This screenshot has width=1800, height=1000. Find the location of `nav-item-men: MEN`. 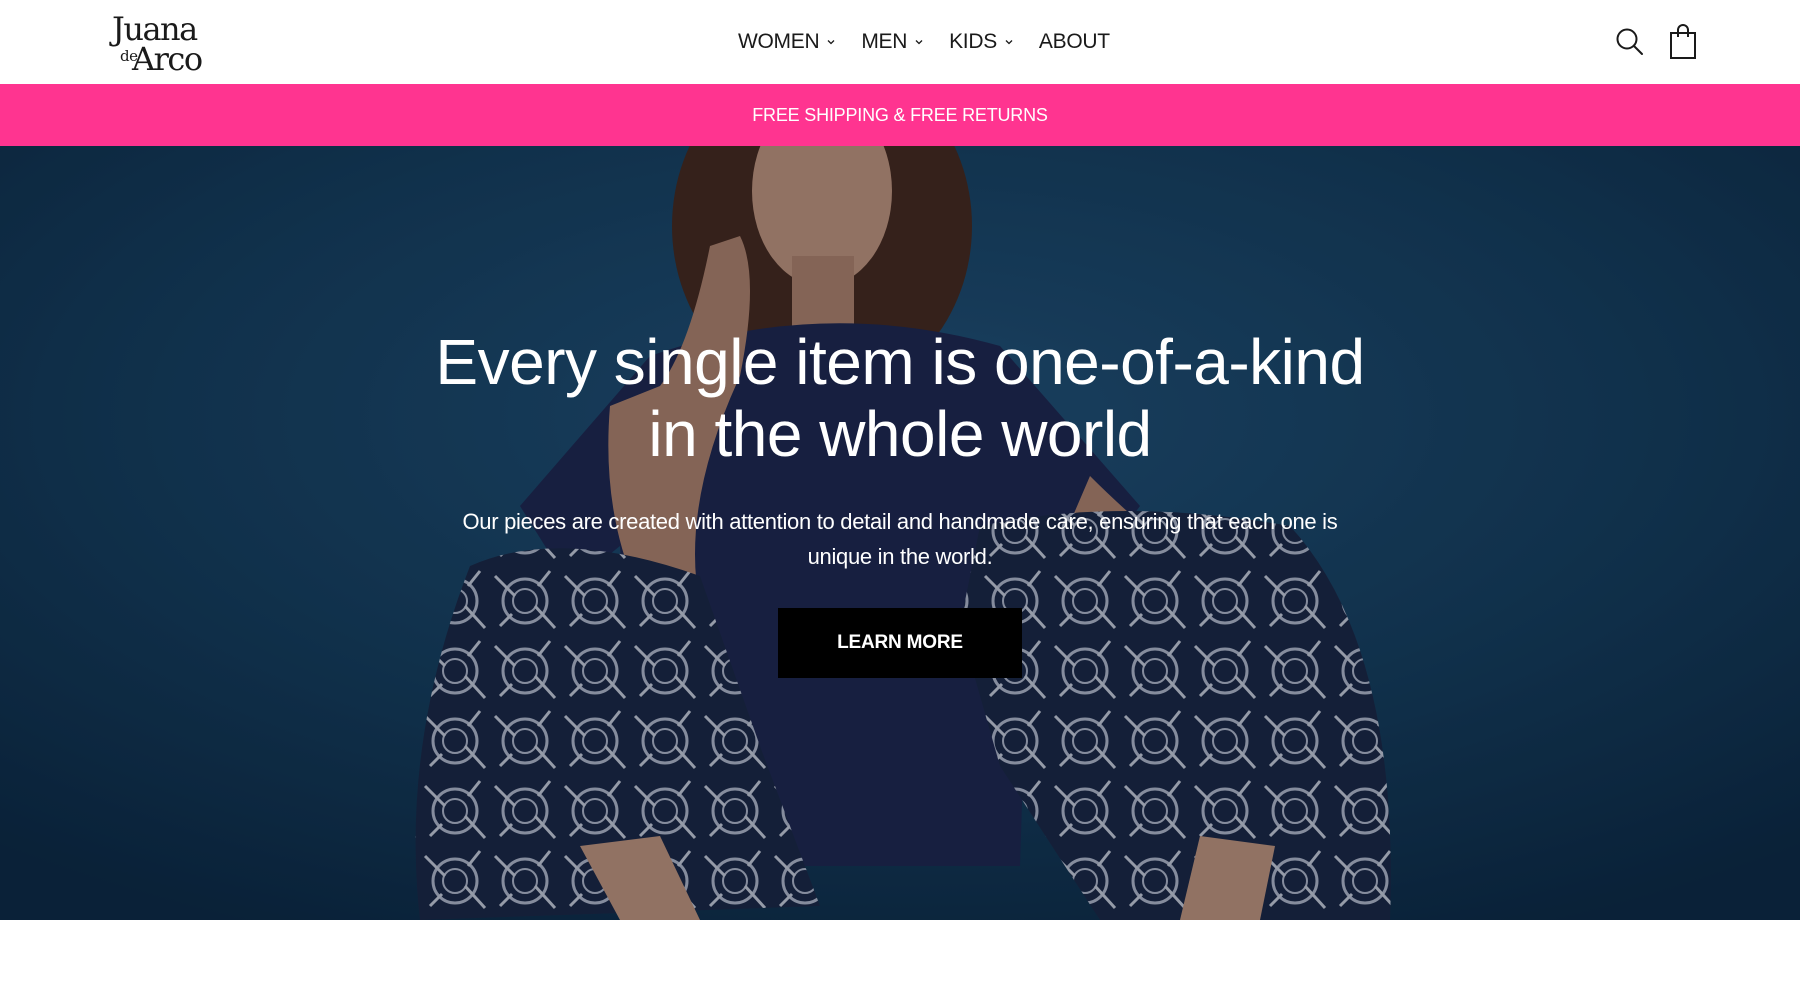

nav-item-men: MEN is located at coordinates (893, 42).